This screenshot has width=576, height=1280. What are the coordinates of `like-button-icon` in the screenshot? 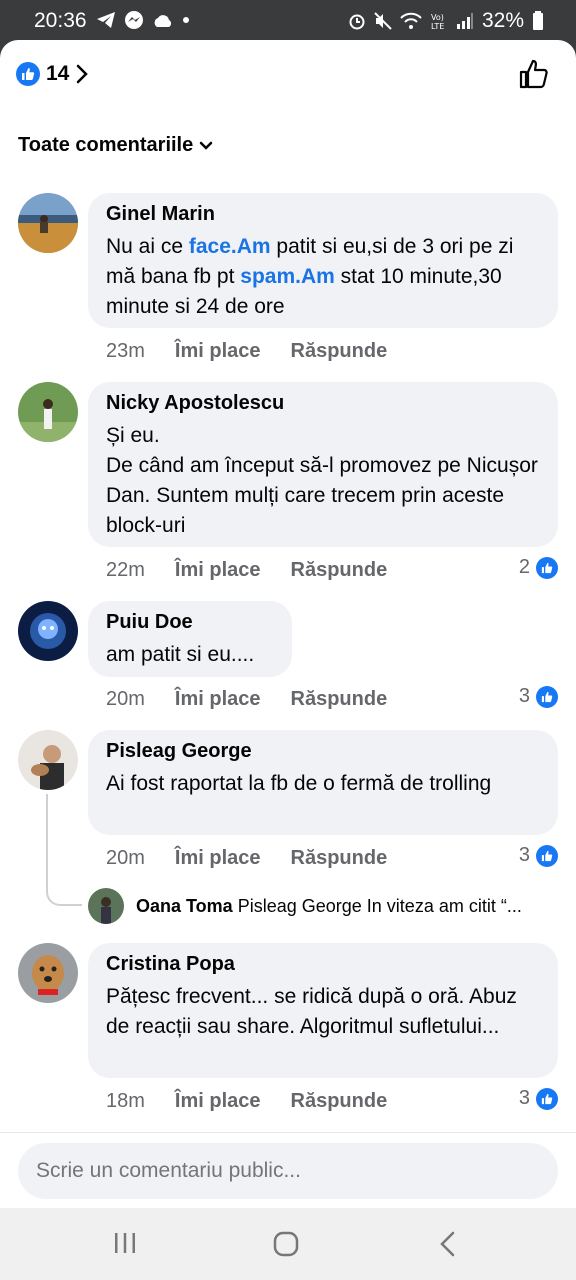 It's located at (534, 74).